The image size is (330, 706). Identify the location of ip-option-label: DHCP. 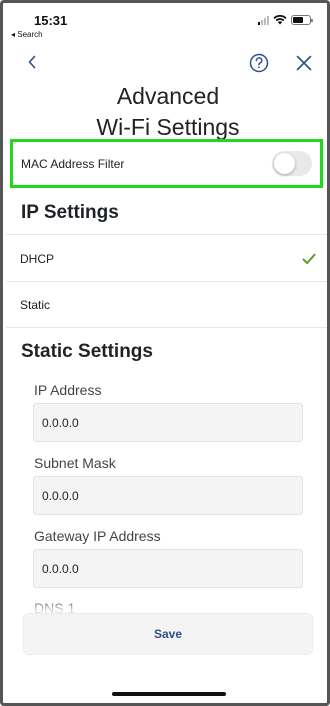
(37, 259).